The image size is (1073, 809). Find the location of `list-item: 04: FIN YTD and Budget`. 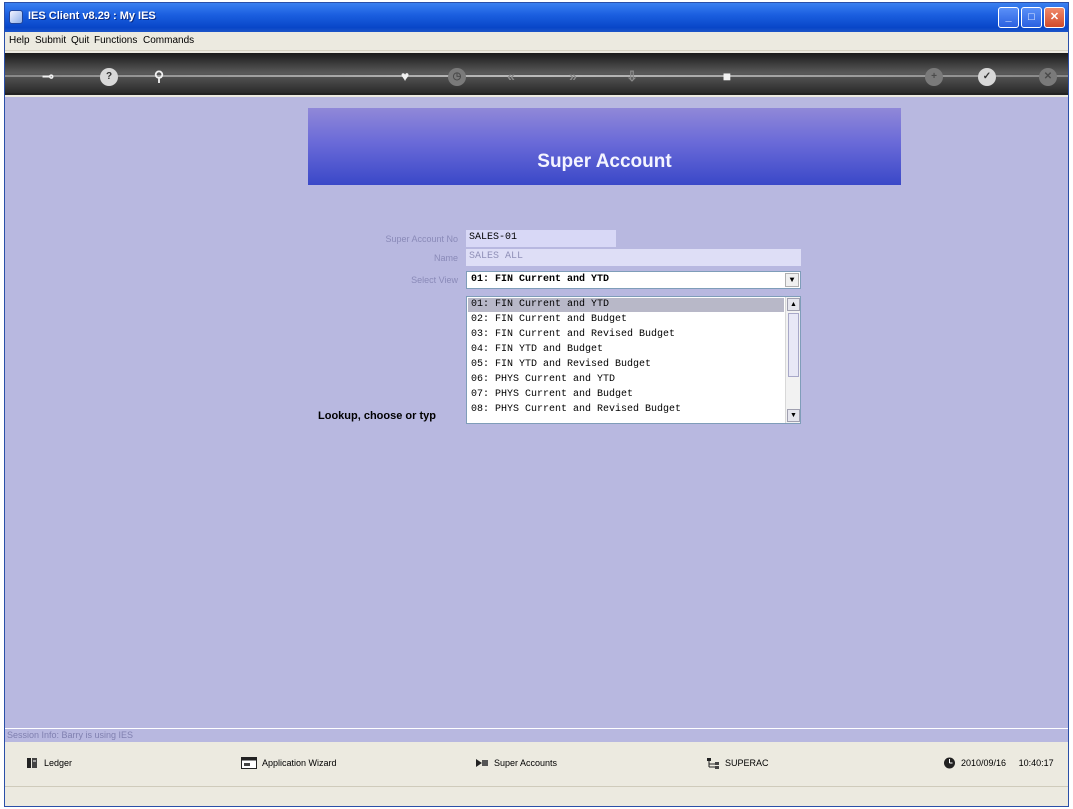

list-item: 04: FIN YTD and Budget is located at coordinates (626, 350).